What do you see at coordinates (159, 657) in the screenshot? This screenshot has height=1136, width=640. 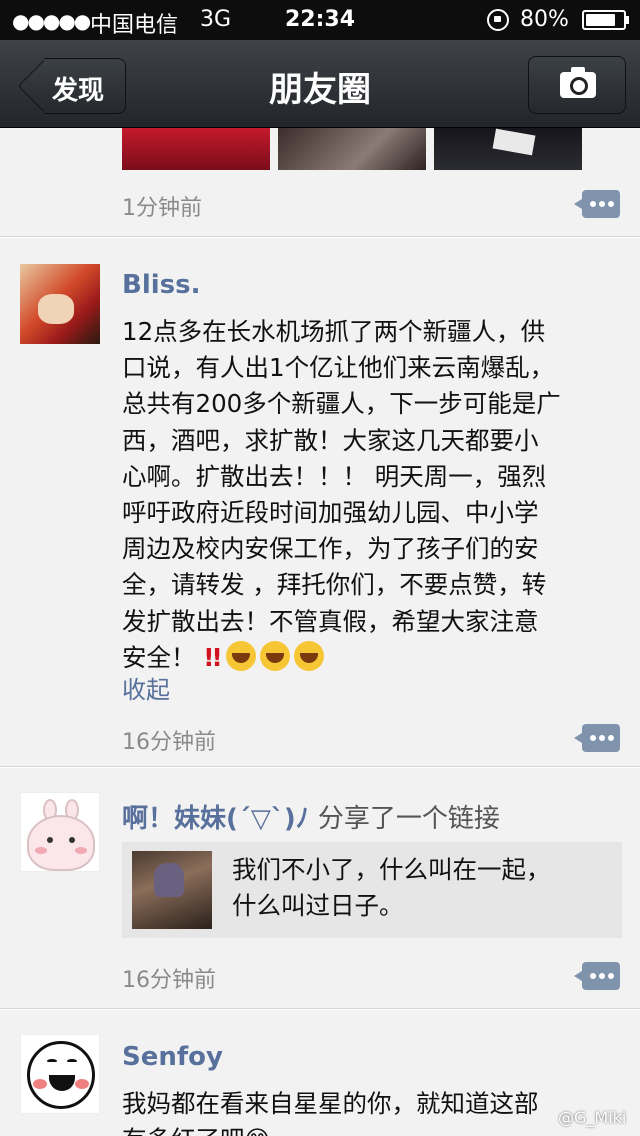 I see `post-text-segment: 安全！` at bounding box center [159, 657].